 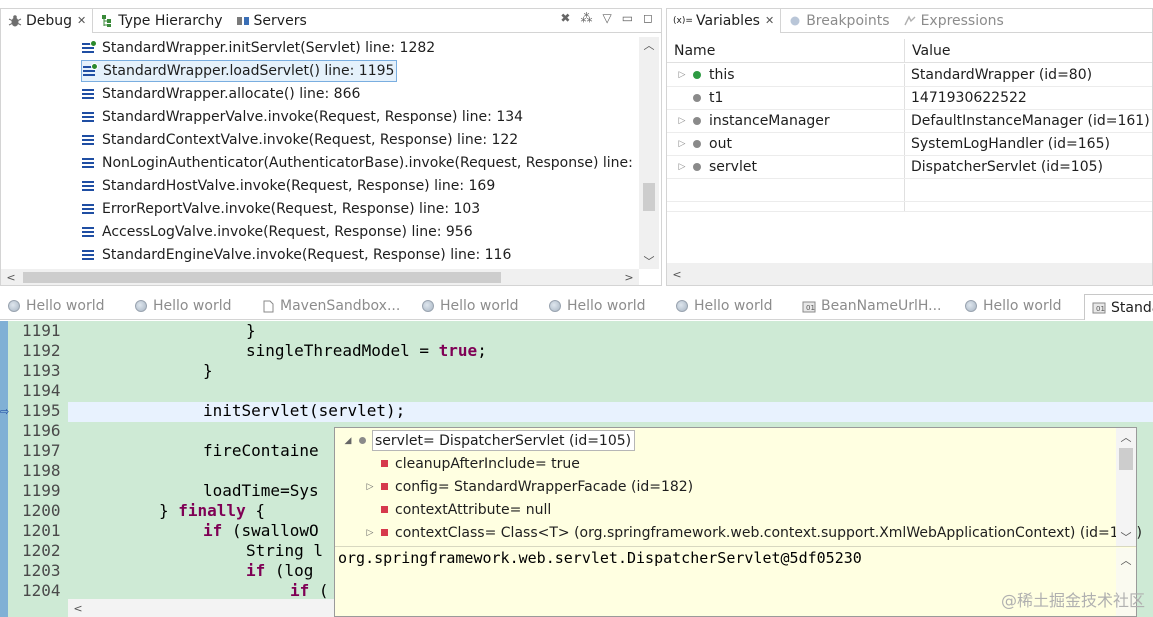 I want to click on variable-name: instanceManager, so click(x=769, y=121).